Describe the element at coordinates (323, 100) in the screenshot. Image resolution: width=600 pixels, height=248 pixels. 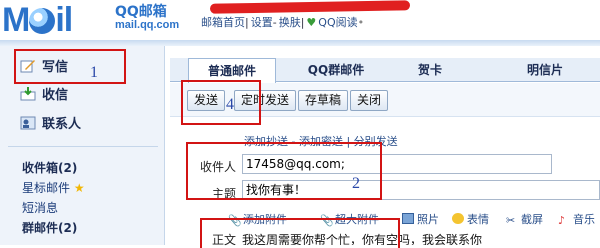
I see `save-draft-button: 存草稿` at that location.